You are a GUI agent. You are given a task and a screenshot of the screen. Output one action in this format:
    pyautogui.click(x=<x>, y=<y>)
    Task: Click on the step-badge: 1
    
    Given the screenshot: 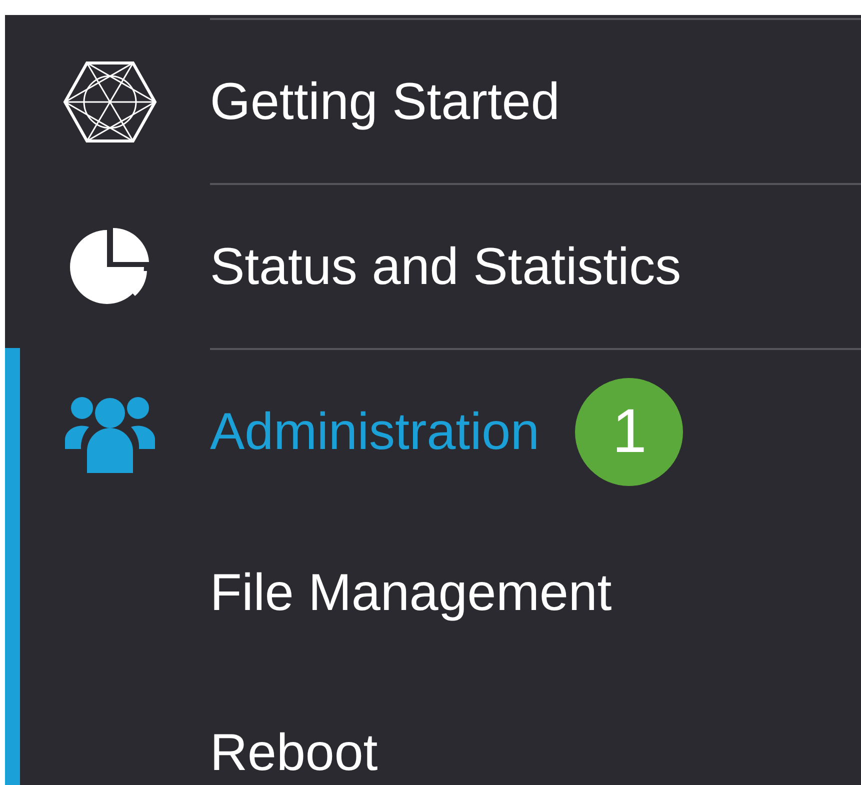 What is the action you would take?
    pyautogui.click(x=629, y=432)
    